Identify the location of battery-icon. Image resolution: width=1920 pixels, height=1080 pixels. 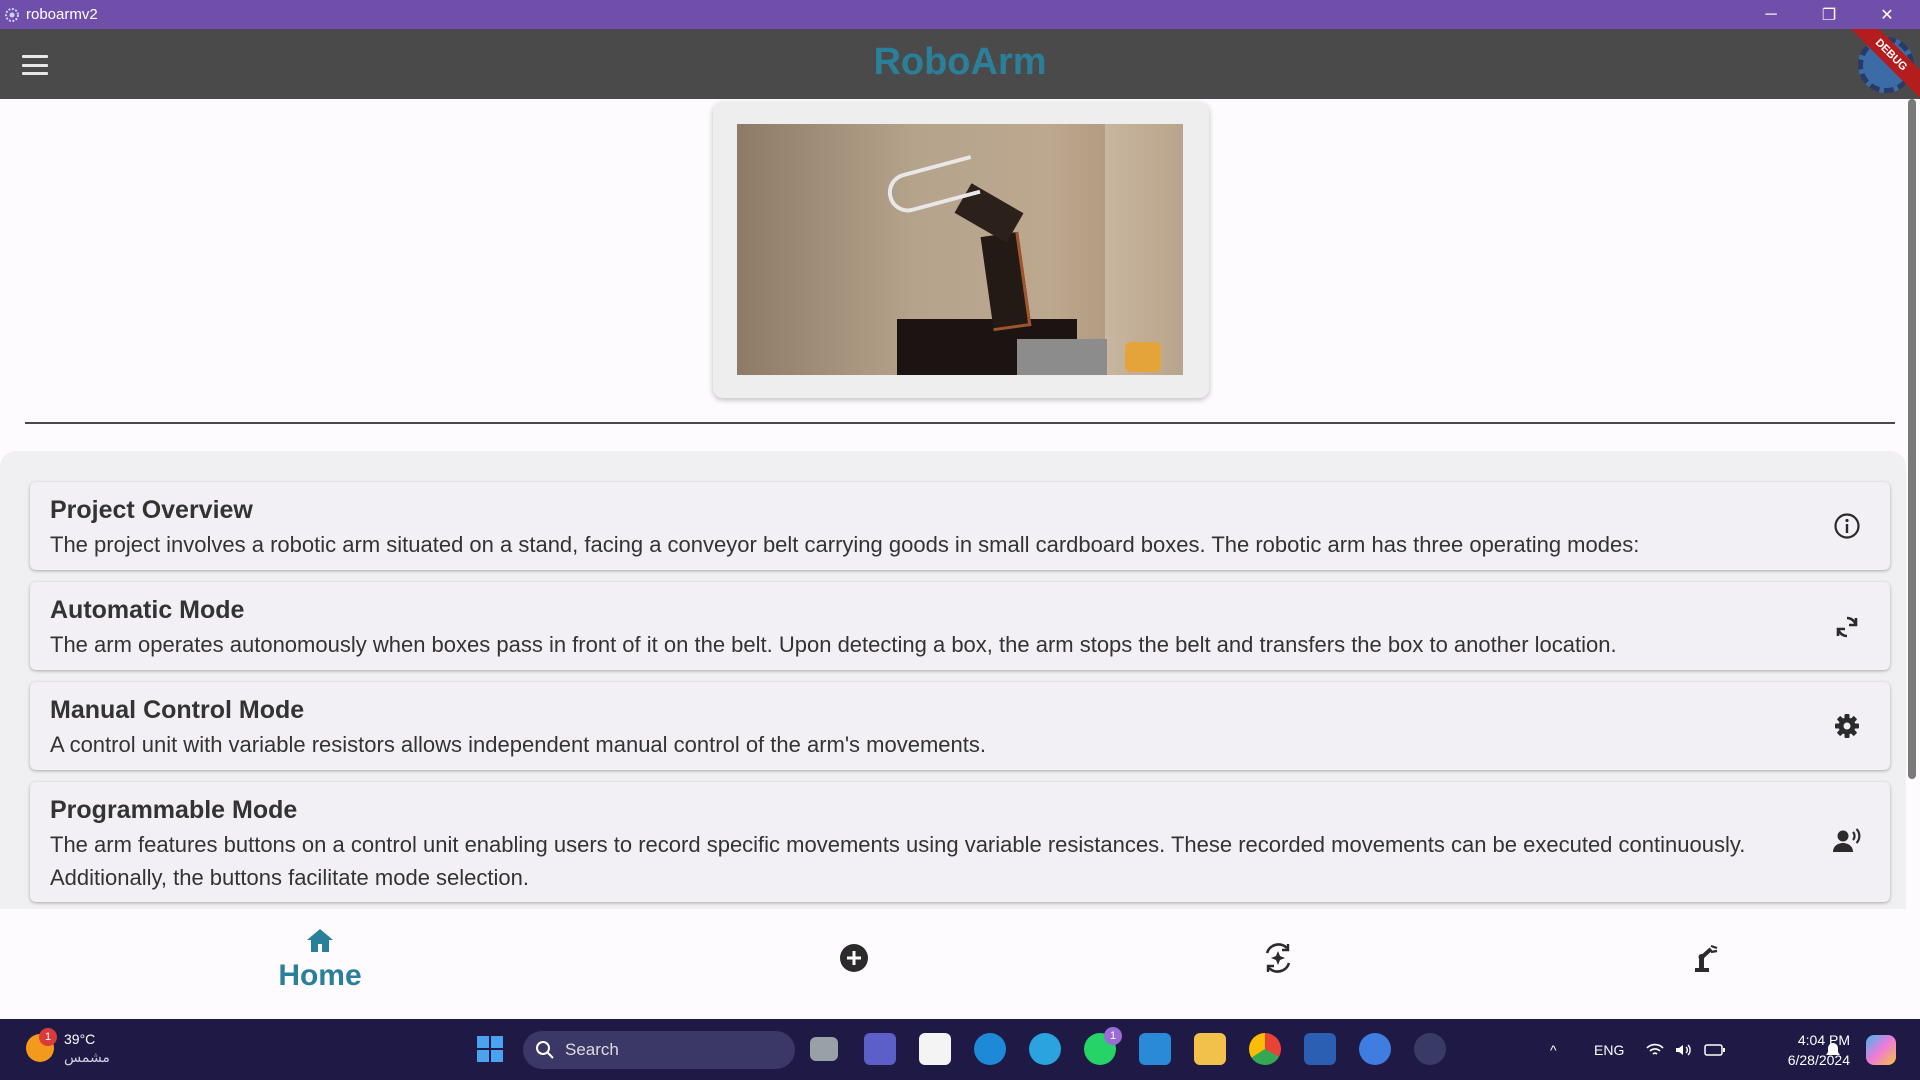
(1715, 1049).